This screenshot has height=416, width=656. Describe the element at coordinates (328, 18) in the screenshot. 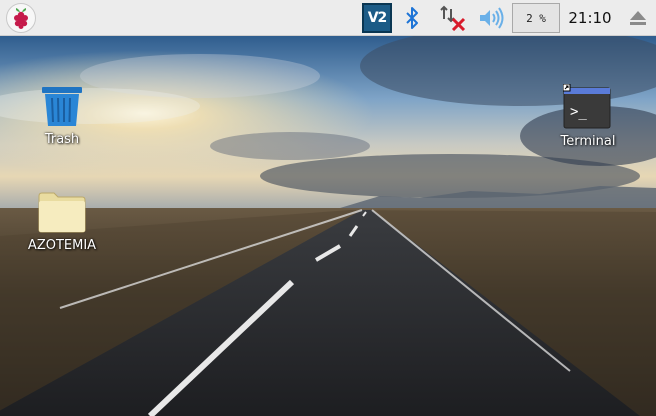

I see `taskbar: V2 2 % 21:10` at that location.